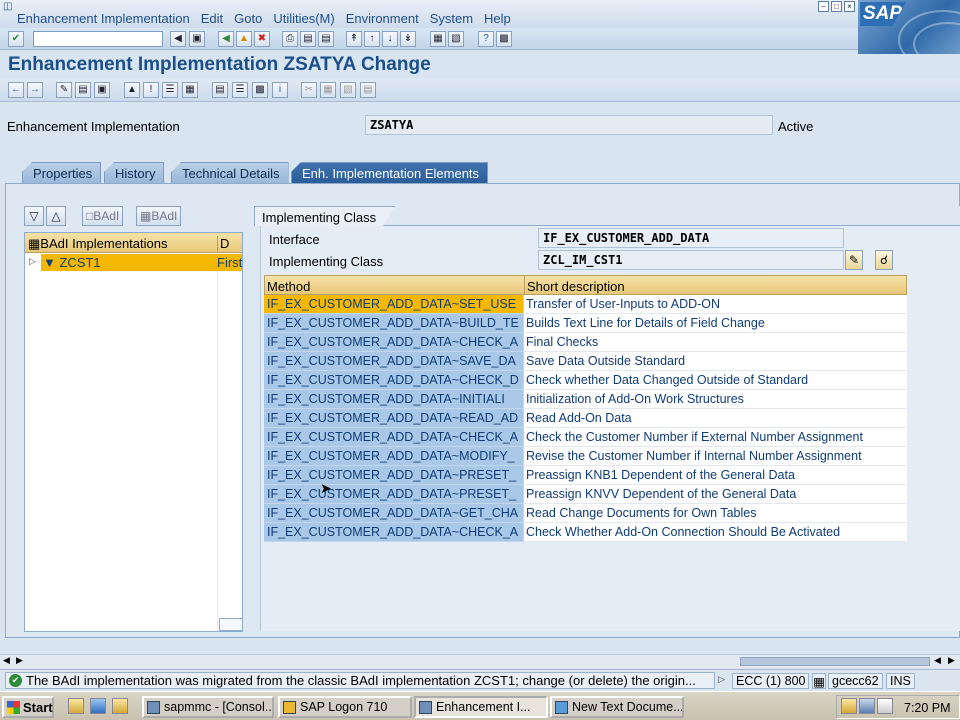 The height and width of the screenshot is (720, 960). Describe the element at coordinates (288, 286) in the screenshot. I see `col-method: Method` at that location.